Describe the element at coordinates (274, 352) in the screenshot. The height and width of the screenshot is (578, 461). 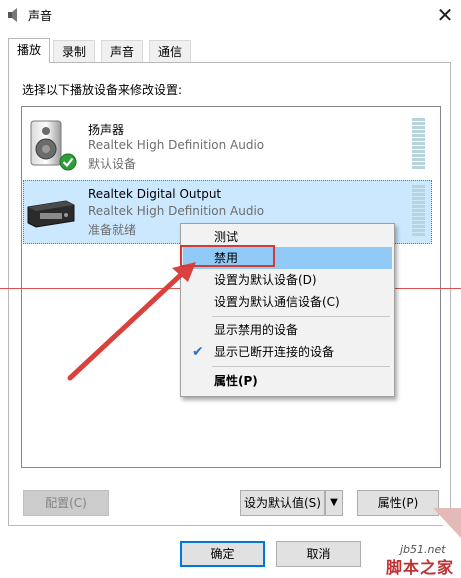
I see `menu-item-label: 显示已断开连接的设备` at that location.